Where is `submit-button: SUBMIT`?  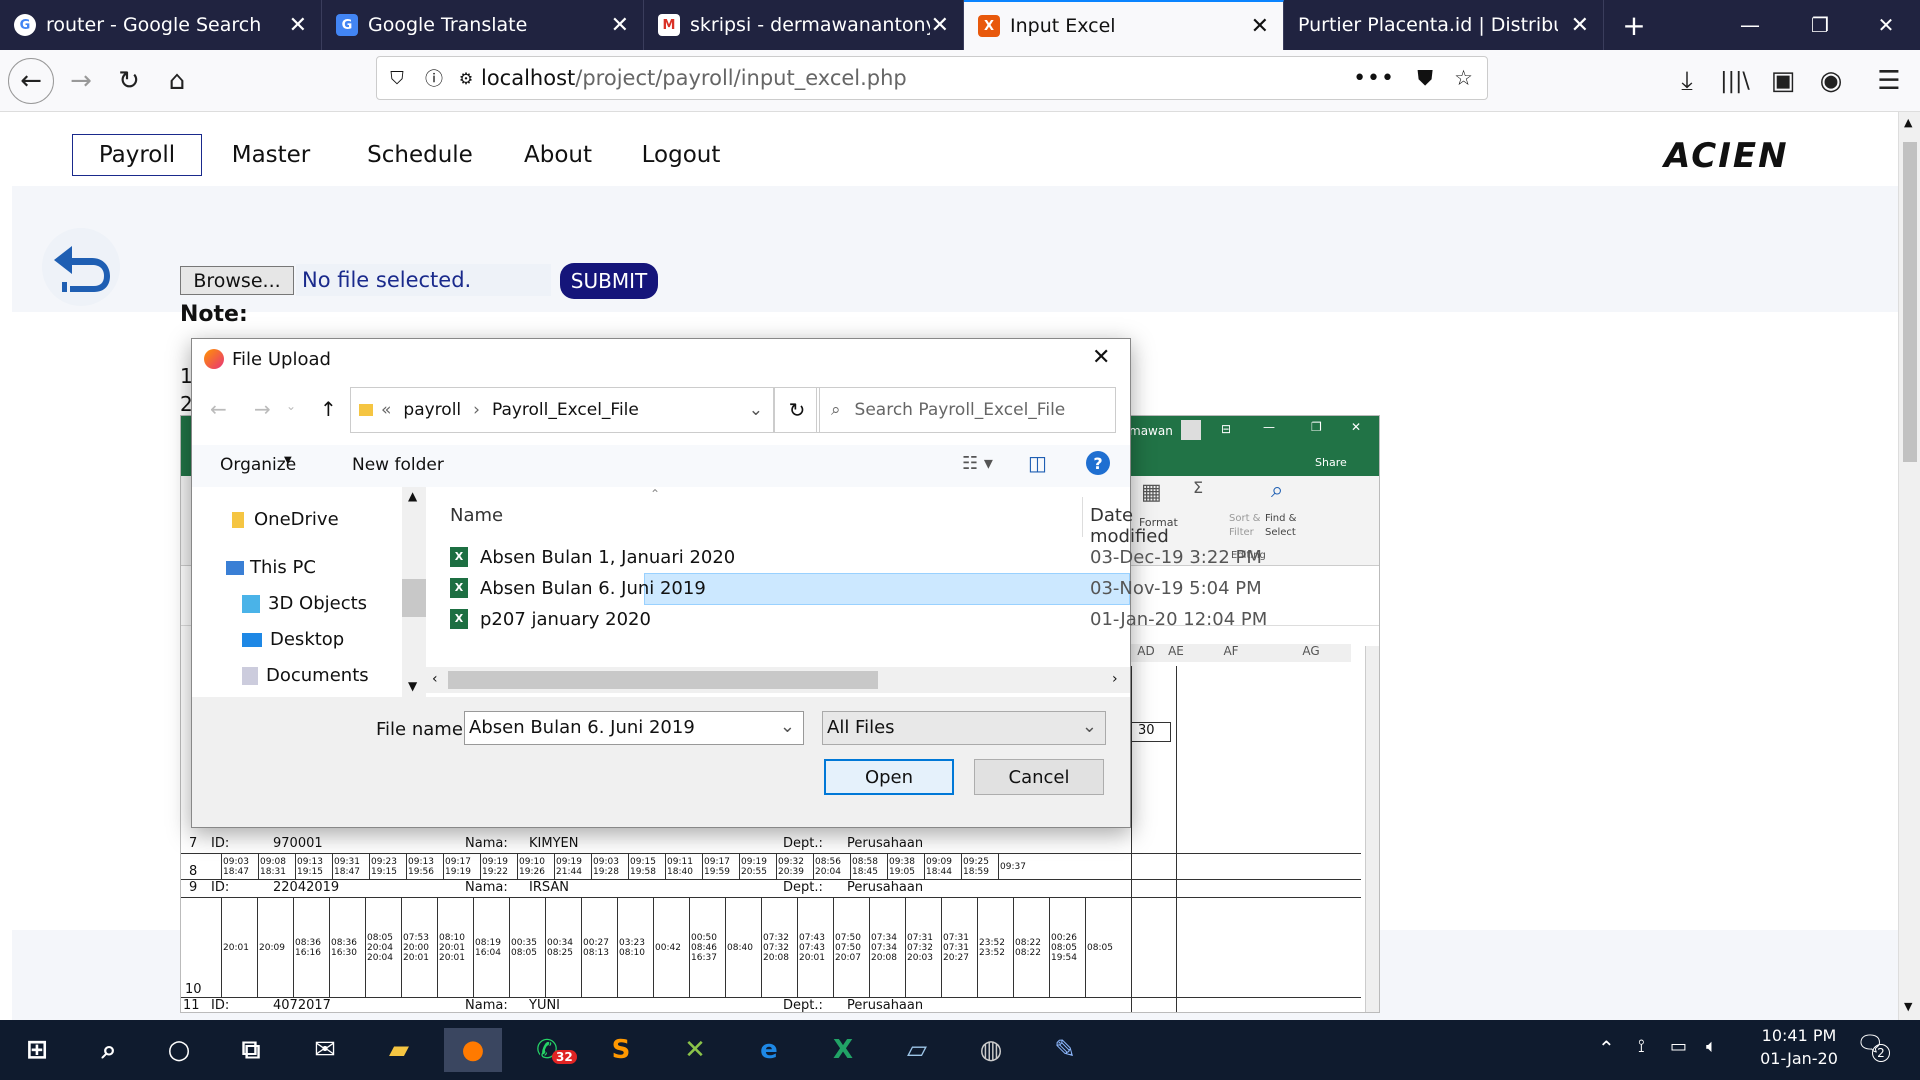
submit-button: SUBMIT is located at coordinates (609, 281).